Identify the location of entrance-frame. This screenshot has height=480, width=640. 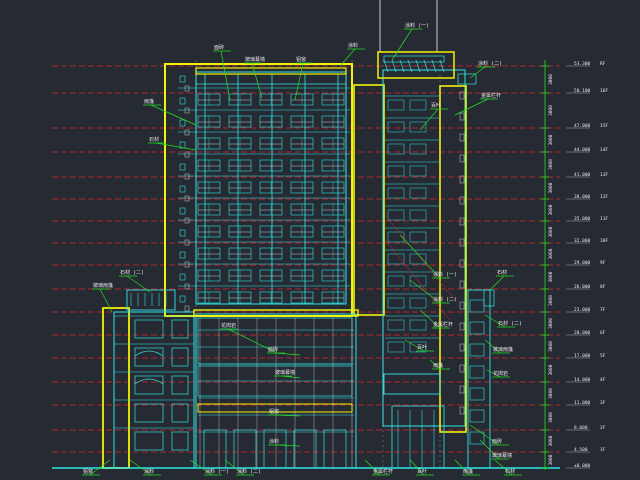
(418, 437).